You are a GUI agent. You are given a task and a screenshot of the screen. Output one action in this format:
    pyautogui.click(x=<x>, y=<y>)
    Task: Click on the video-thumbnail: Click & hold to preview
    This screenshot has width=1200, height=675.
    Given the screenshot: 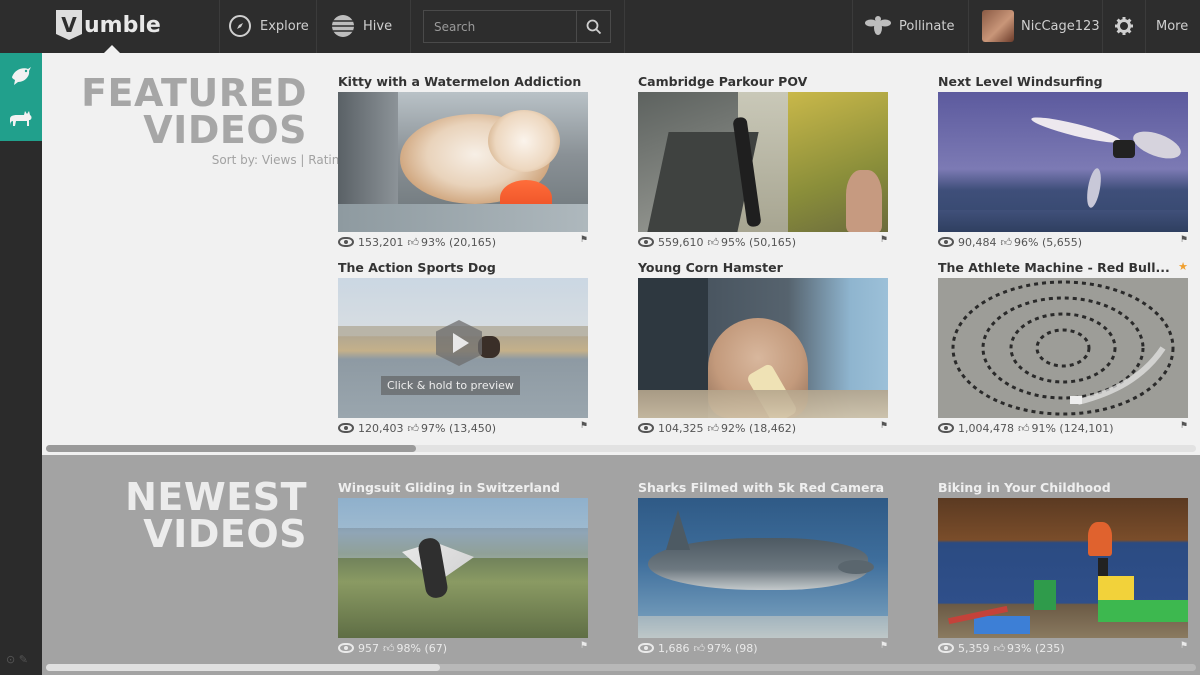 What is the action you would take?
    pyautogui.click(x=463, y=348)
    